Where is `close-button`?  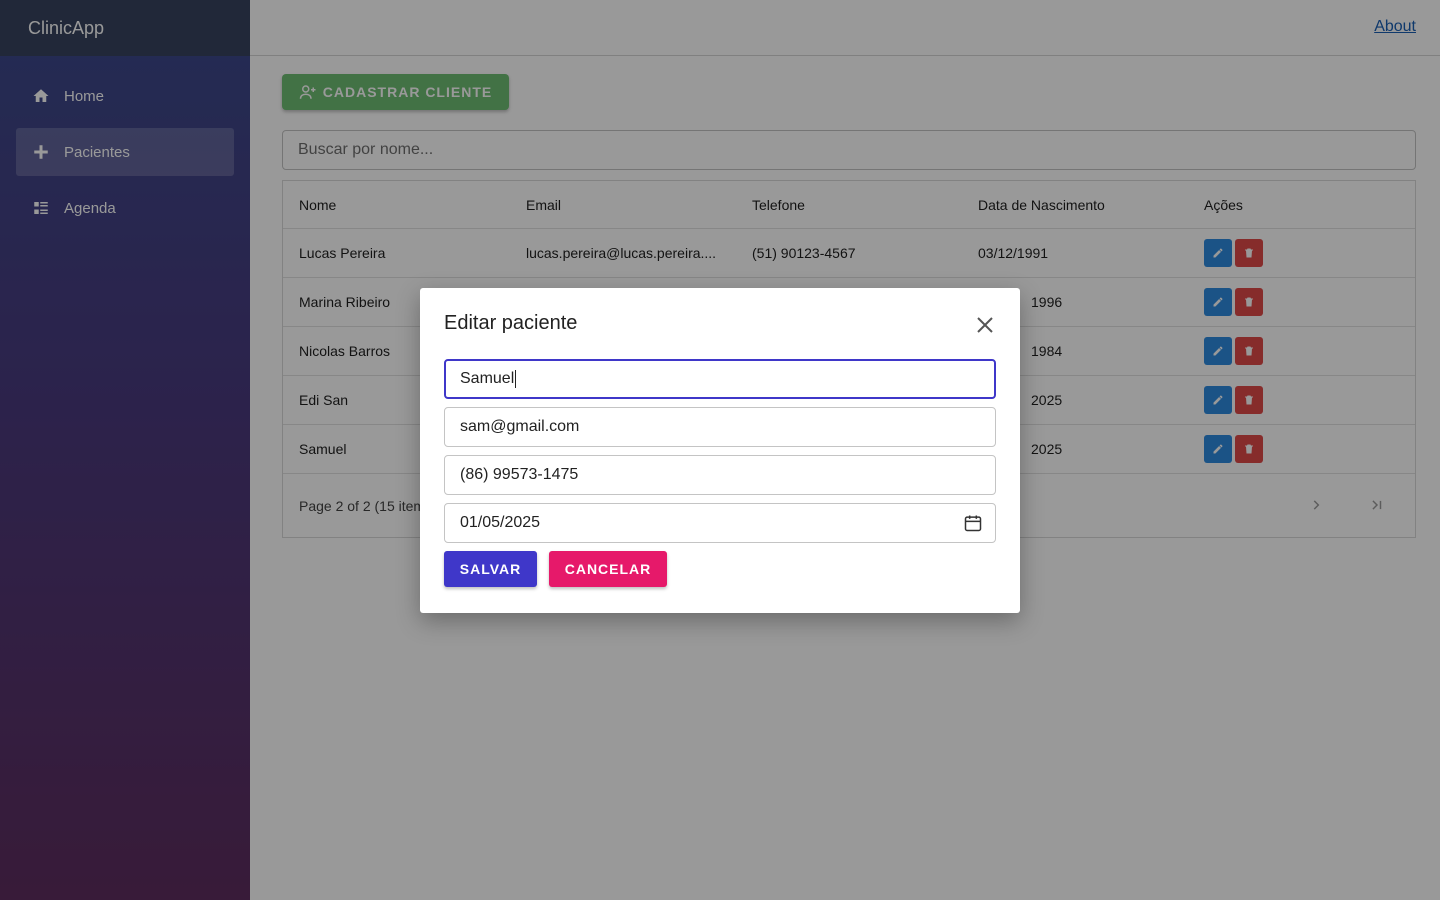 close-button is located at coordinates (985, 325).